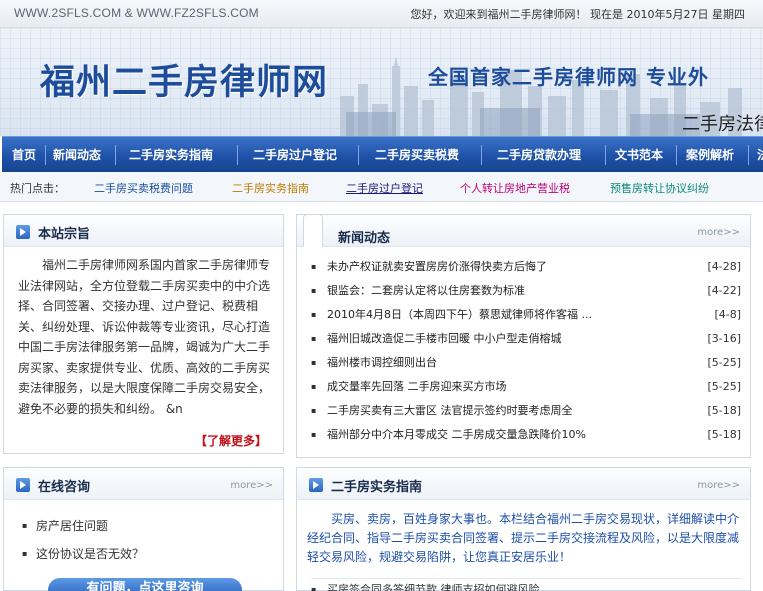 The image size is (763, 591). Describe the element at coordinates (724, 338) in the screenshot. I see `news-date: [3-16]` at that location.